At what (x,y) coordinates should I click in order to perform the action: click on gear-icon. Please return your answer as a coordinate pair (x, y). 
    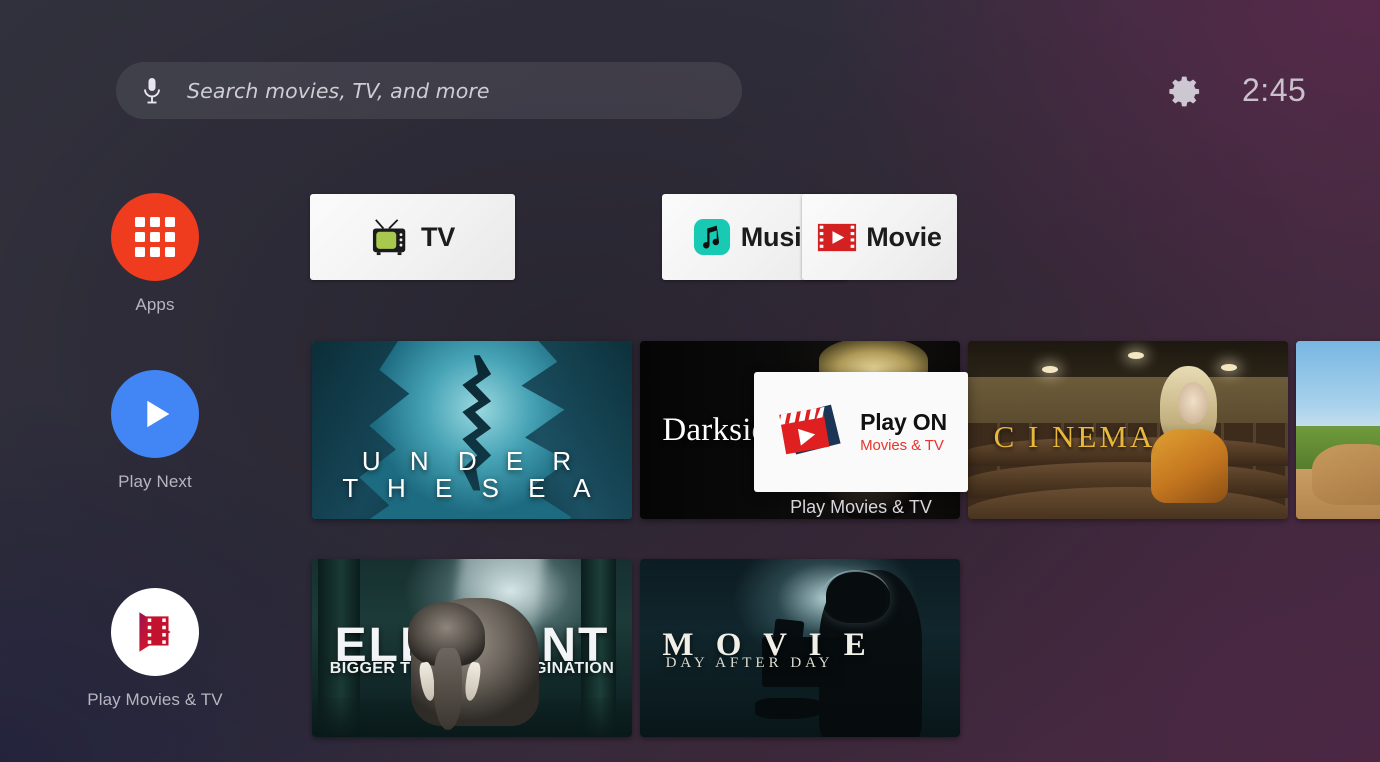
    Looking at the image, I should click on (1185, 91).